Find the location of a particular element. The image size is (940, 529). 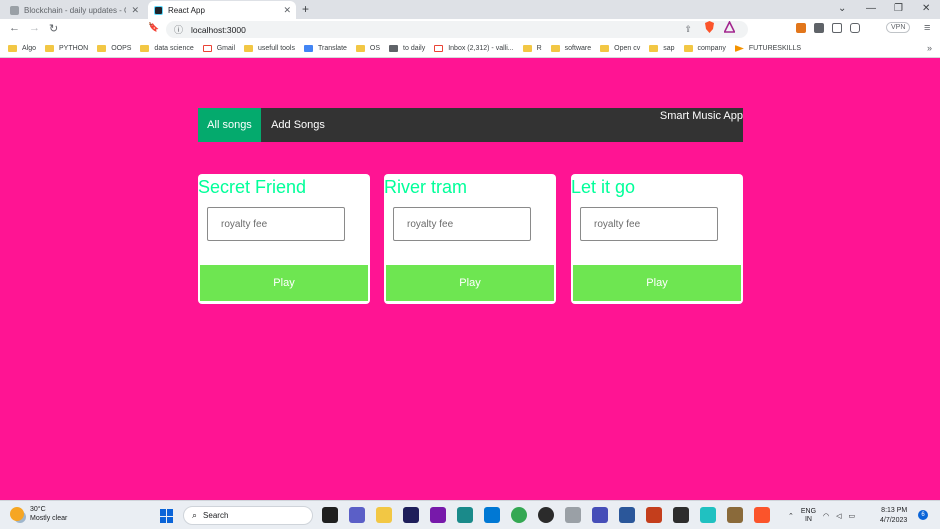

wallet-icon is located at coordinates (855, 28).